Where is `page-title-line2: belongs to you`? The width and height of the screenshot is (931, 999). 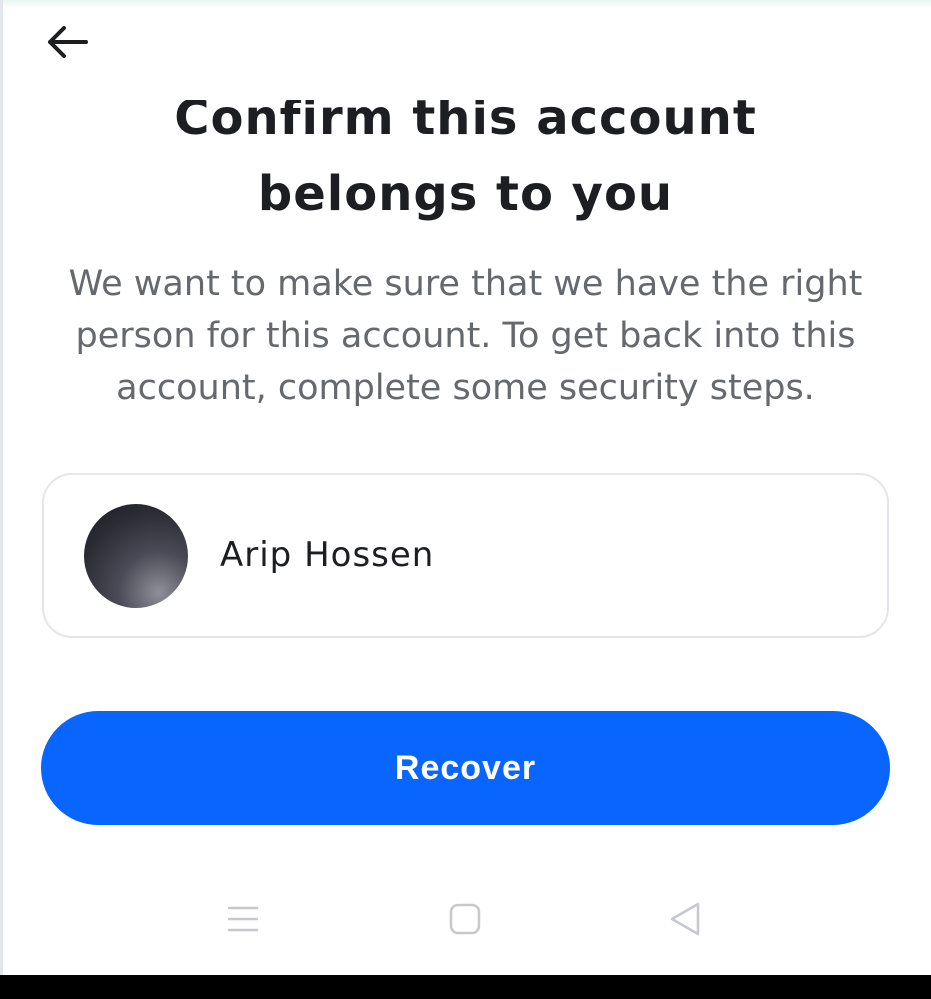 page-title-line2: belongs to you is located at coordinates (465, 194).